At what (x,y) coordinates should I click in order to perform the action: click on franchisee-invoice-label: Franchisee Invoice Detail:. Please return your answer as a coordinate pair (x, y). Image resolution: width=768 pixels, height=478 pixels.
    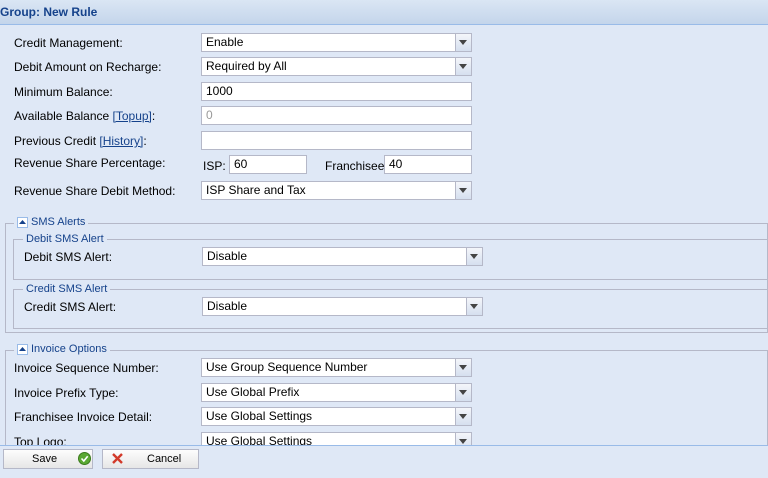
    Looking at the image, I should click on (83, 417).